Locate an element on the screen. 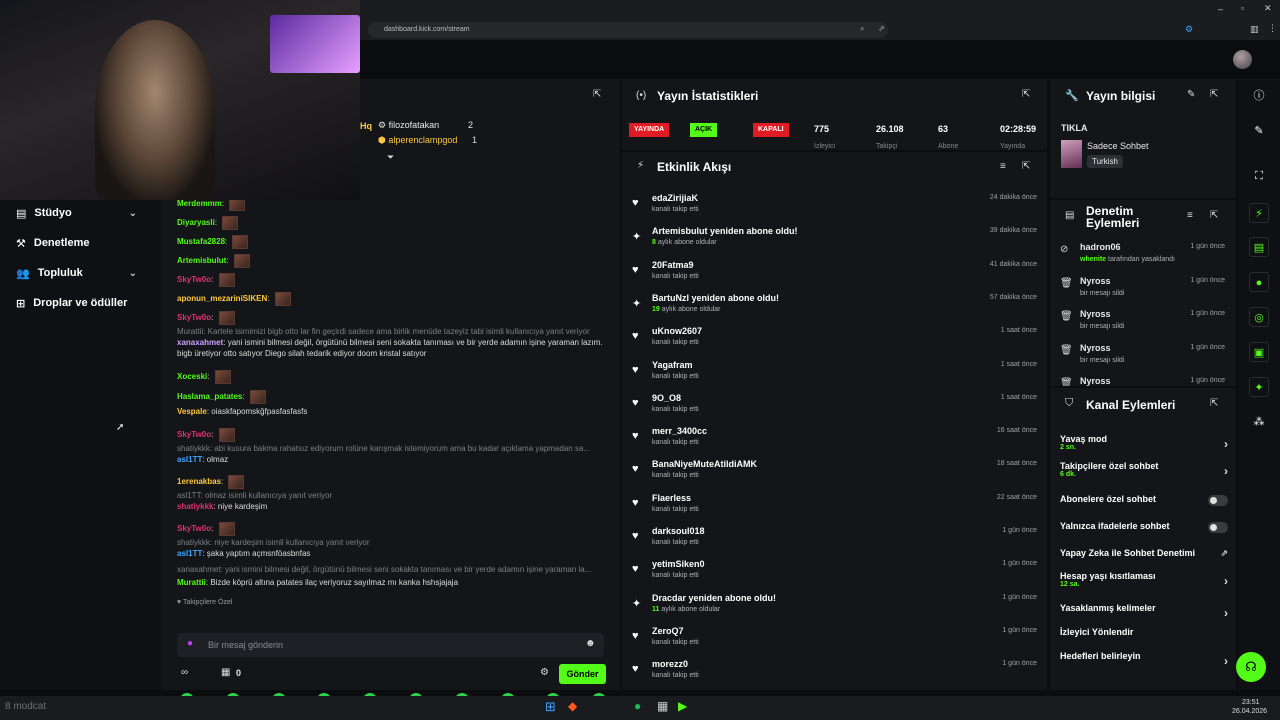  mod-action-item: 🗑 Nyross 1 gün önce is located at coordinates (1145, 380).